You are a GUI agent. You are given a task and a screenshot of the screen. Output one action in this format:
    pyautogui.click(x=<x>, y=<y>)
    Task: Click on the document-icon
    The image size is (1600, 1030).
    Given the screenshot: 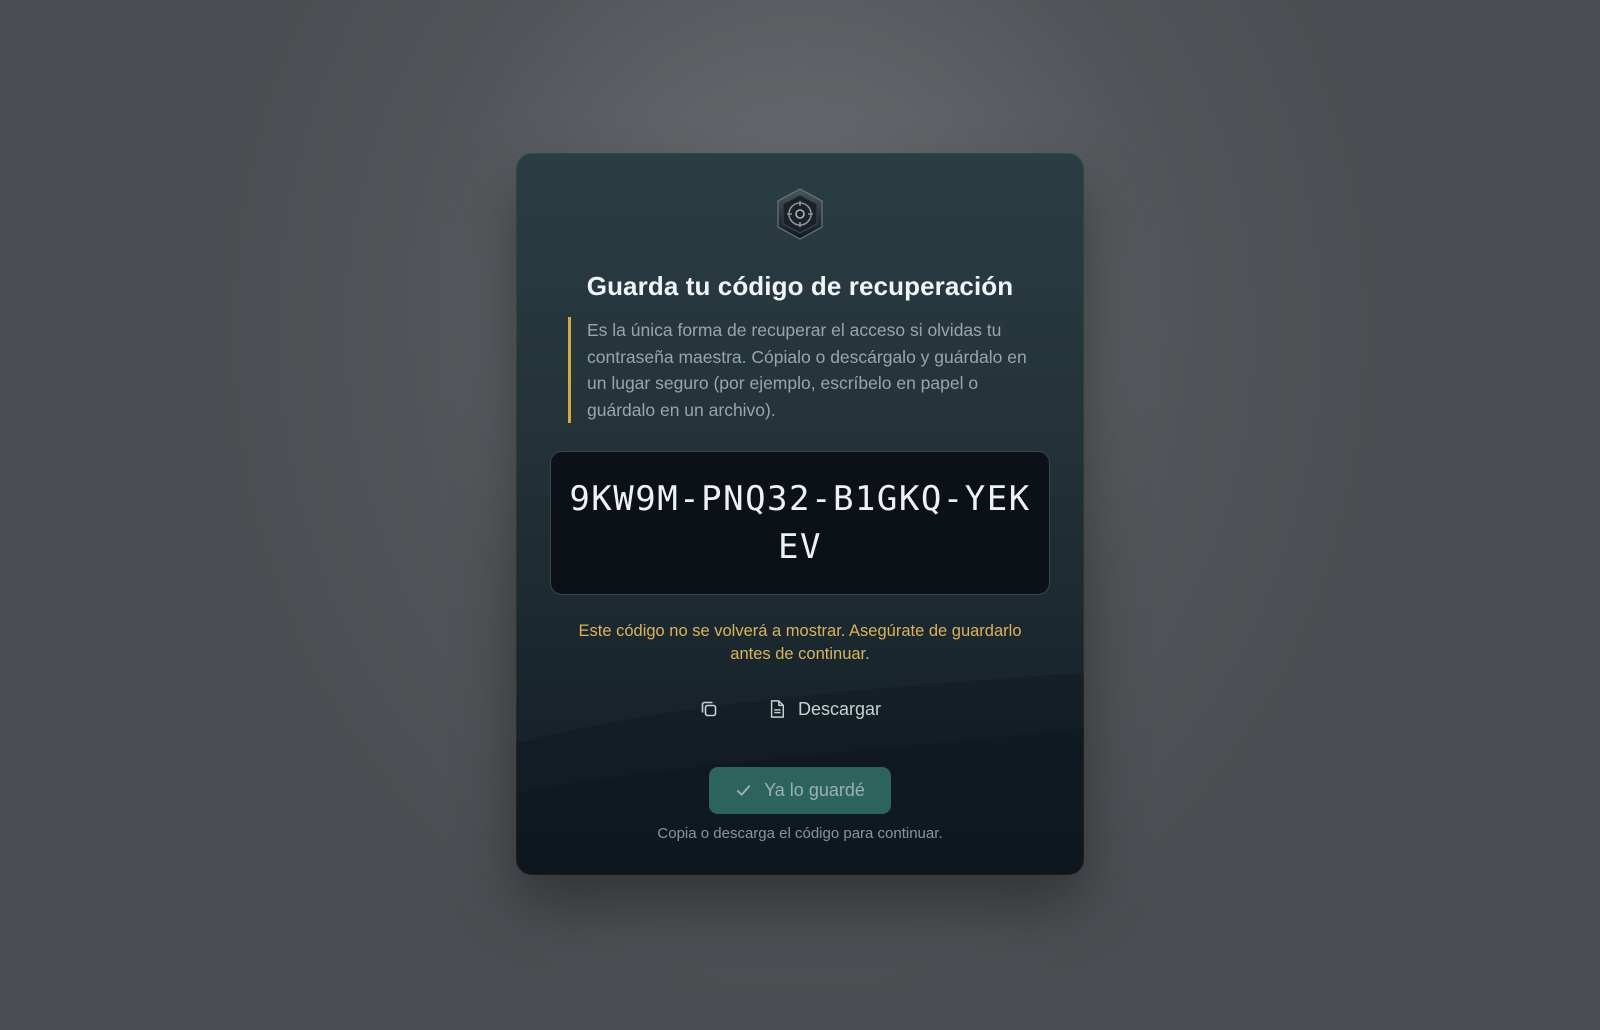 What is the action you would take?
    pyautogui.click(x=777, y=709)
    